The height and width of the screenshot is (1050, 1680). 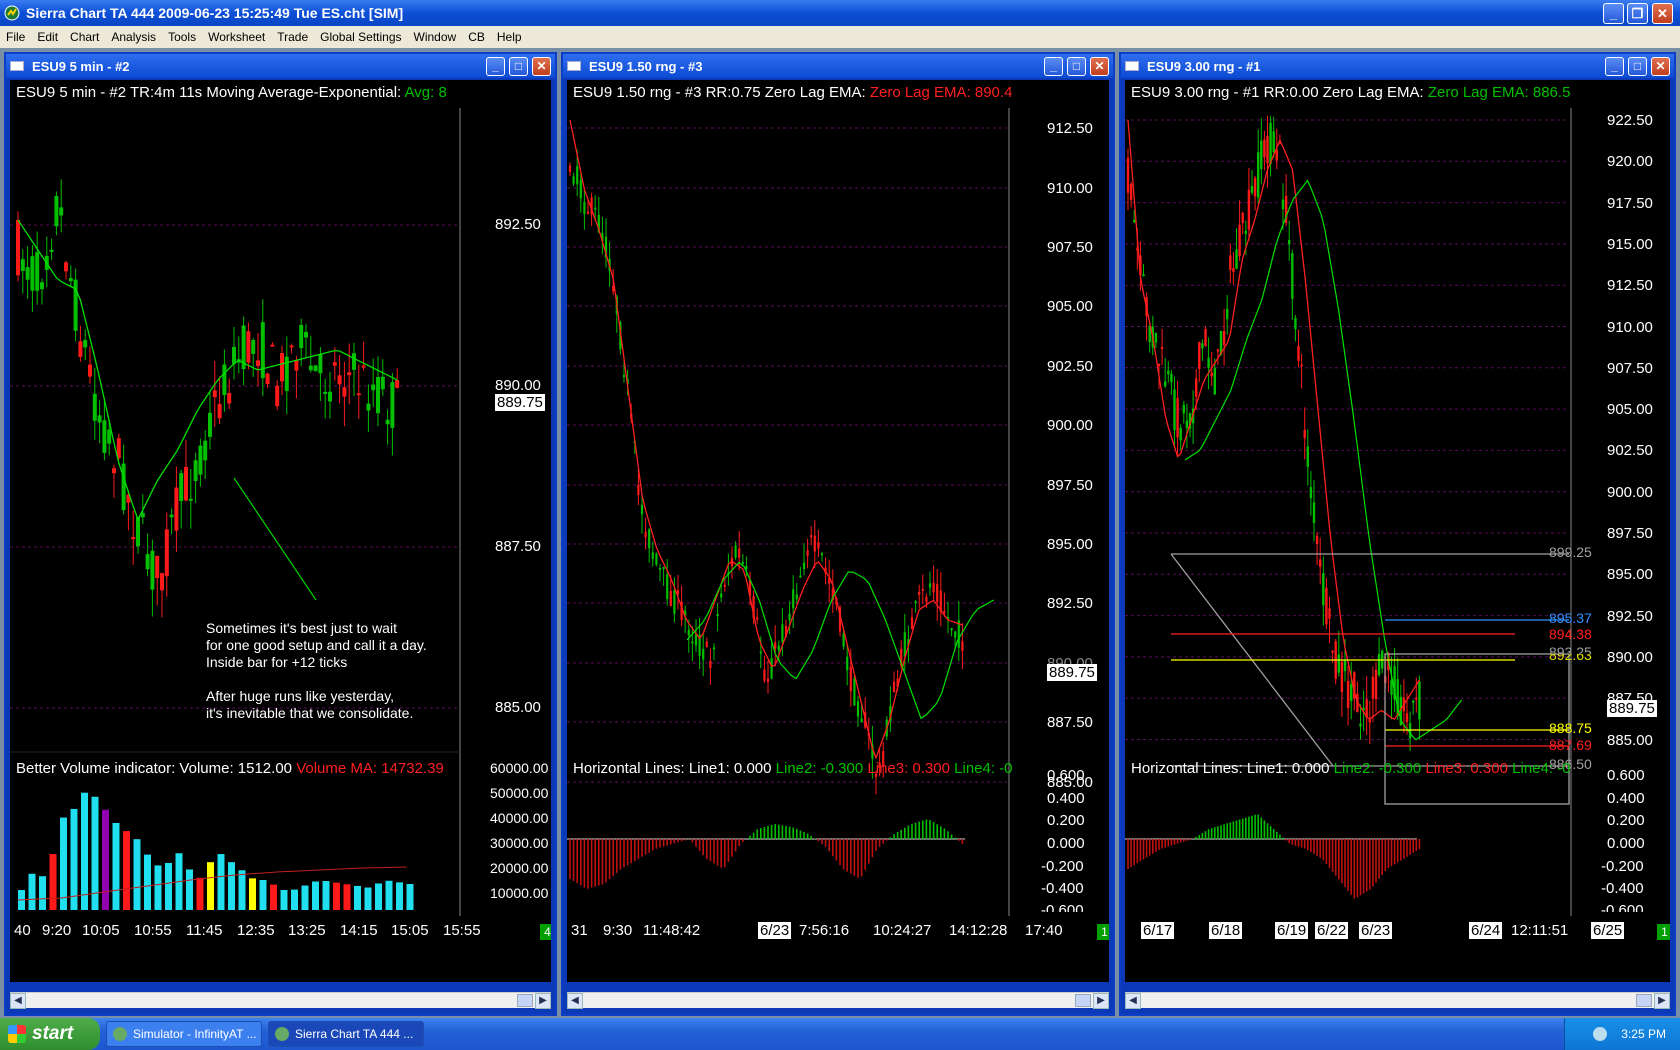 I want to click on menu-tools: Tools, so click(x=182, y=37).